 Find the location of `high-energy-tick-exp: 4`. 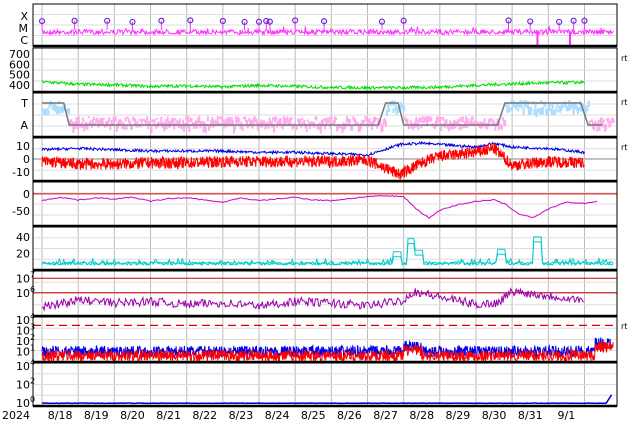

high-energy-tick-exp: 4 is located at coordinates (32, 362).